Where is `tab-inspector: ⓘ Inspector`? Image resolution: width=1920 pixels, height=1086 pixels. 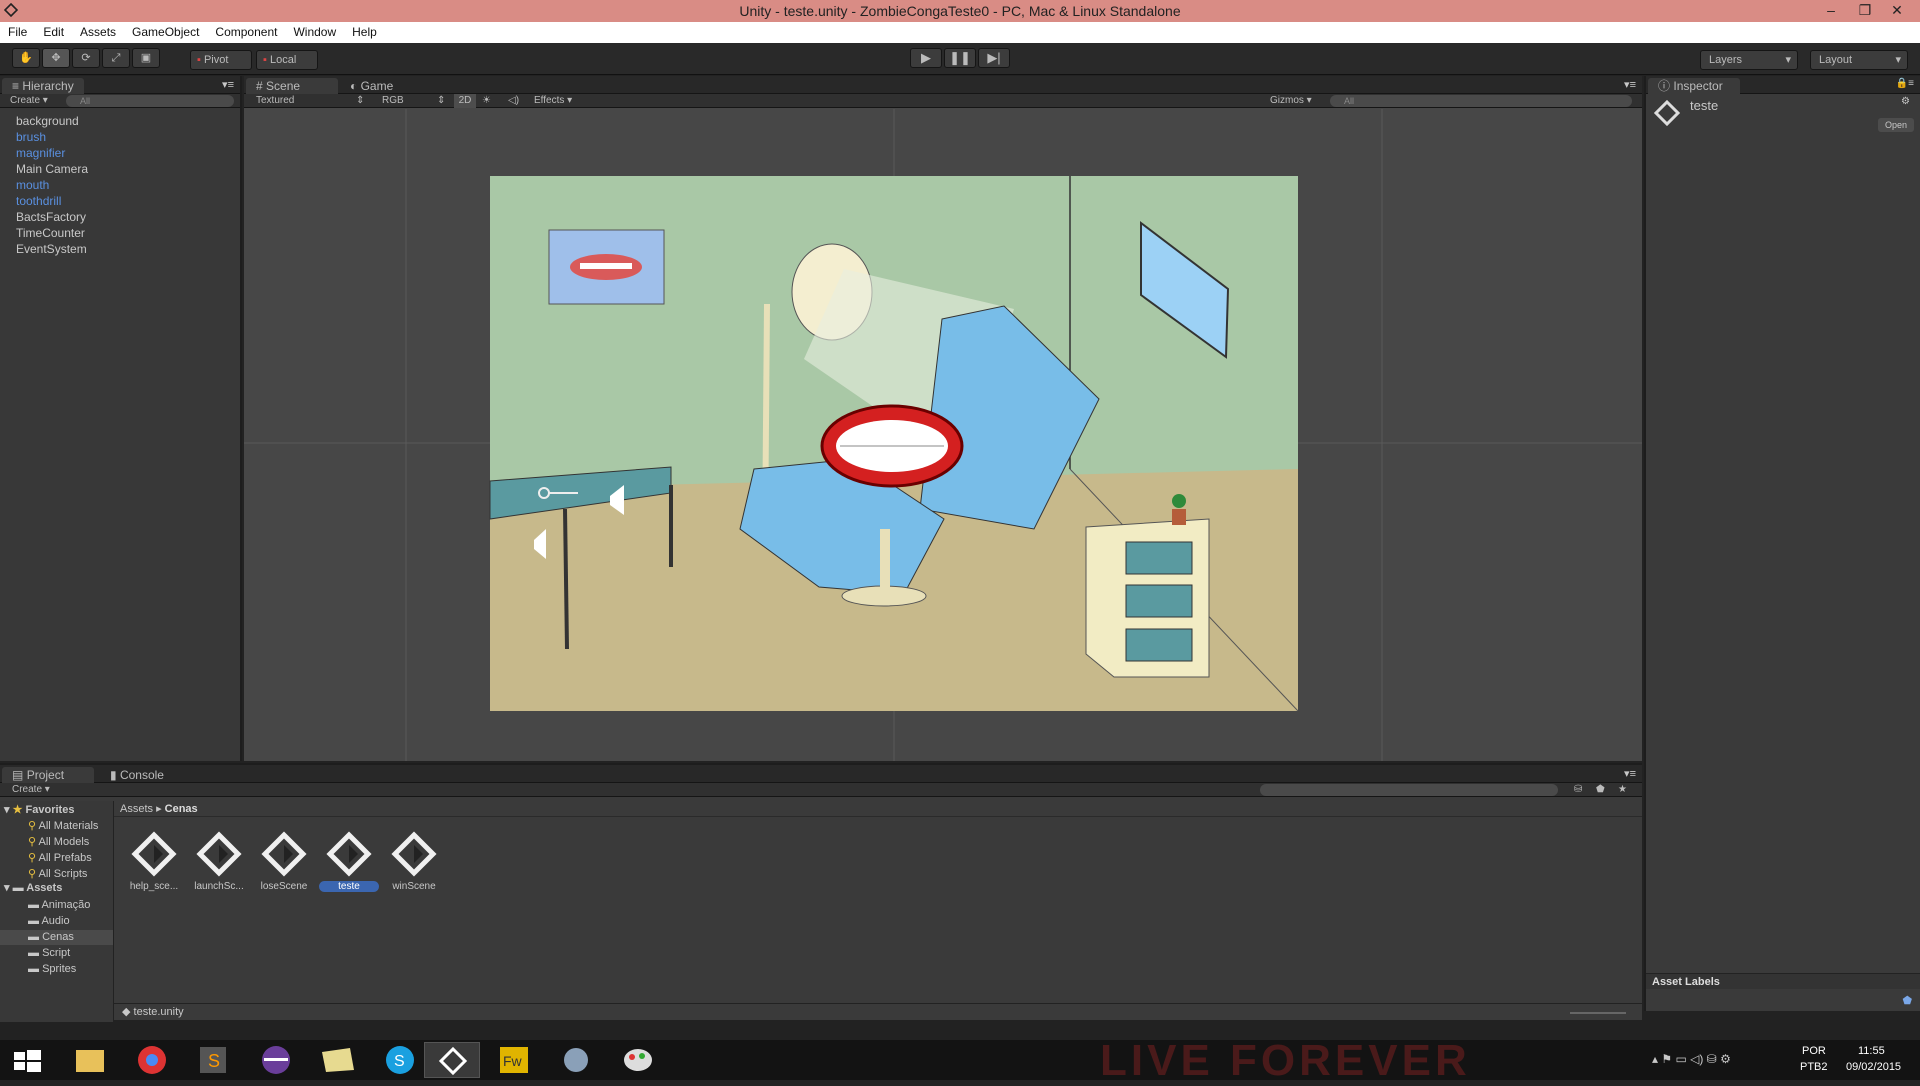 tab-inspector: ⓘ Inspector is located at coordinates (1694, 86).